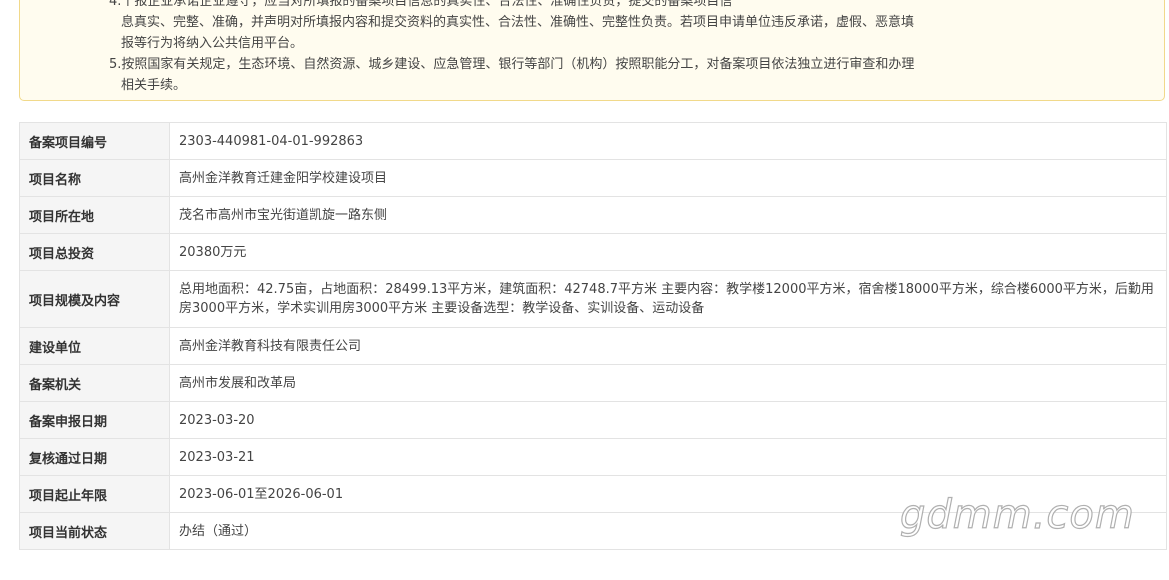  I want to click on field-label: 项目规模及内容, so click(94, 299).